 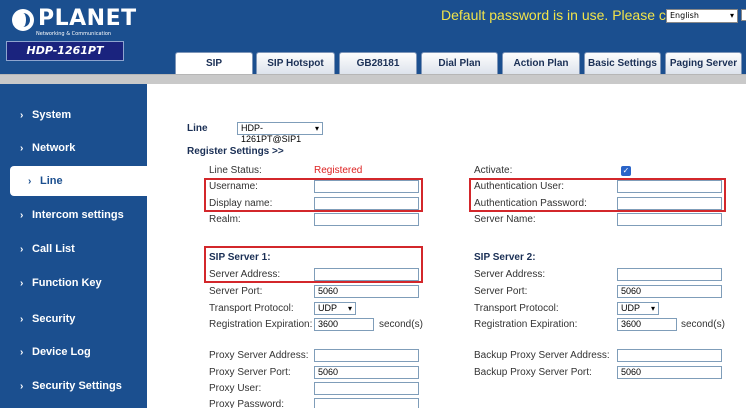 What do you see at coordinates (247, 403) in the screenshot?
I see `proxy-password-label: Proxy Password:` at bounding box center [247, 403].